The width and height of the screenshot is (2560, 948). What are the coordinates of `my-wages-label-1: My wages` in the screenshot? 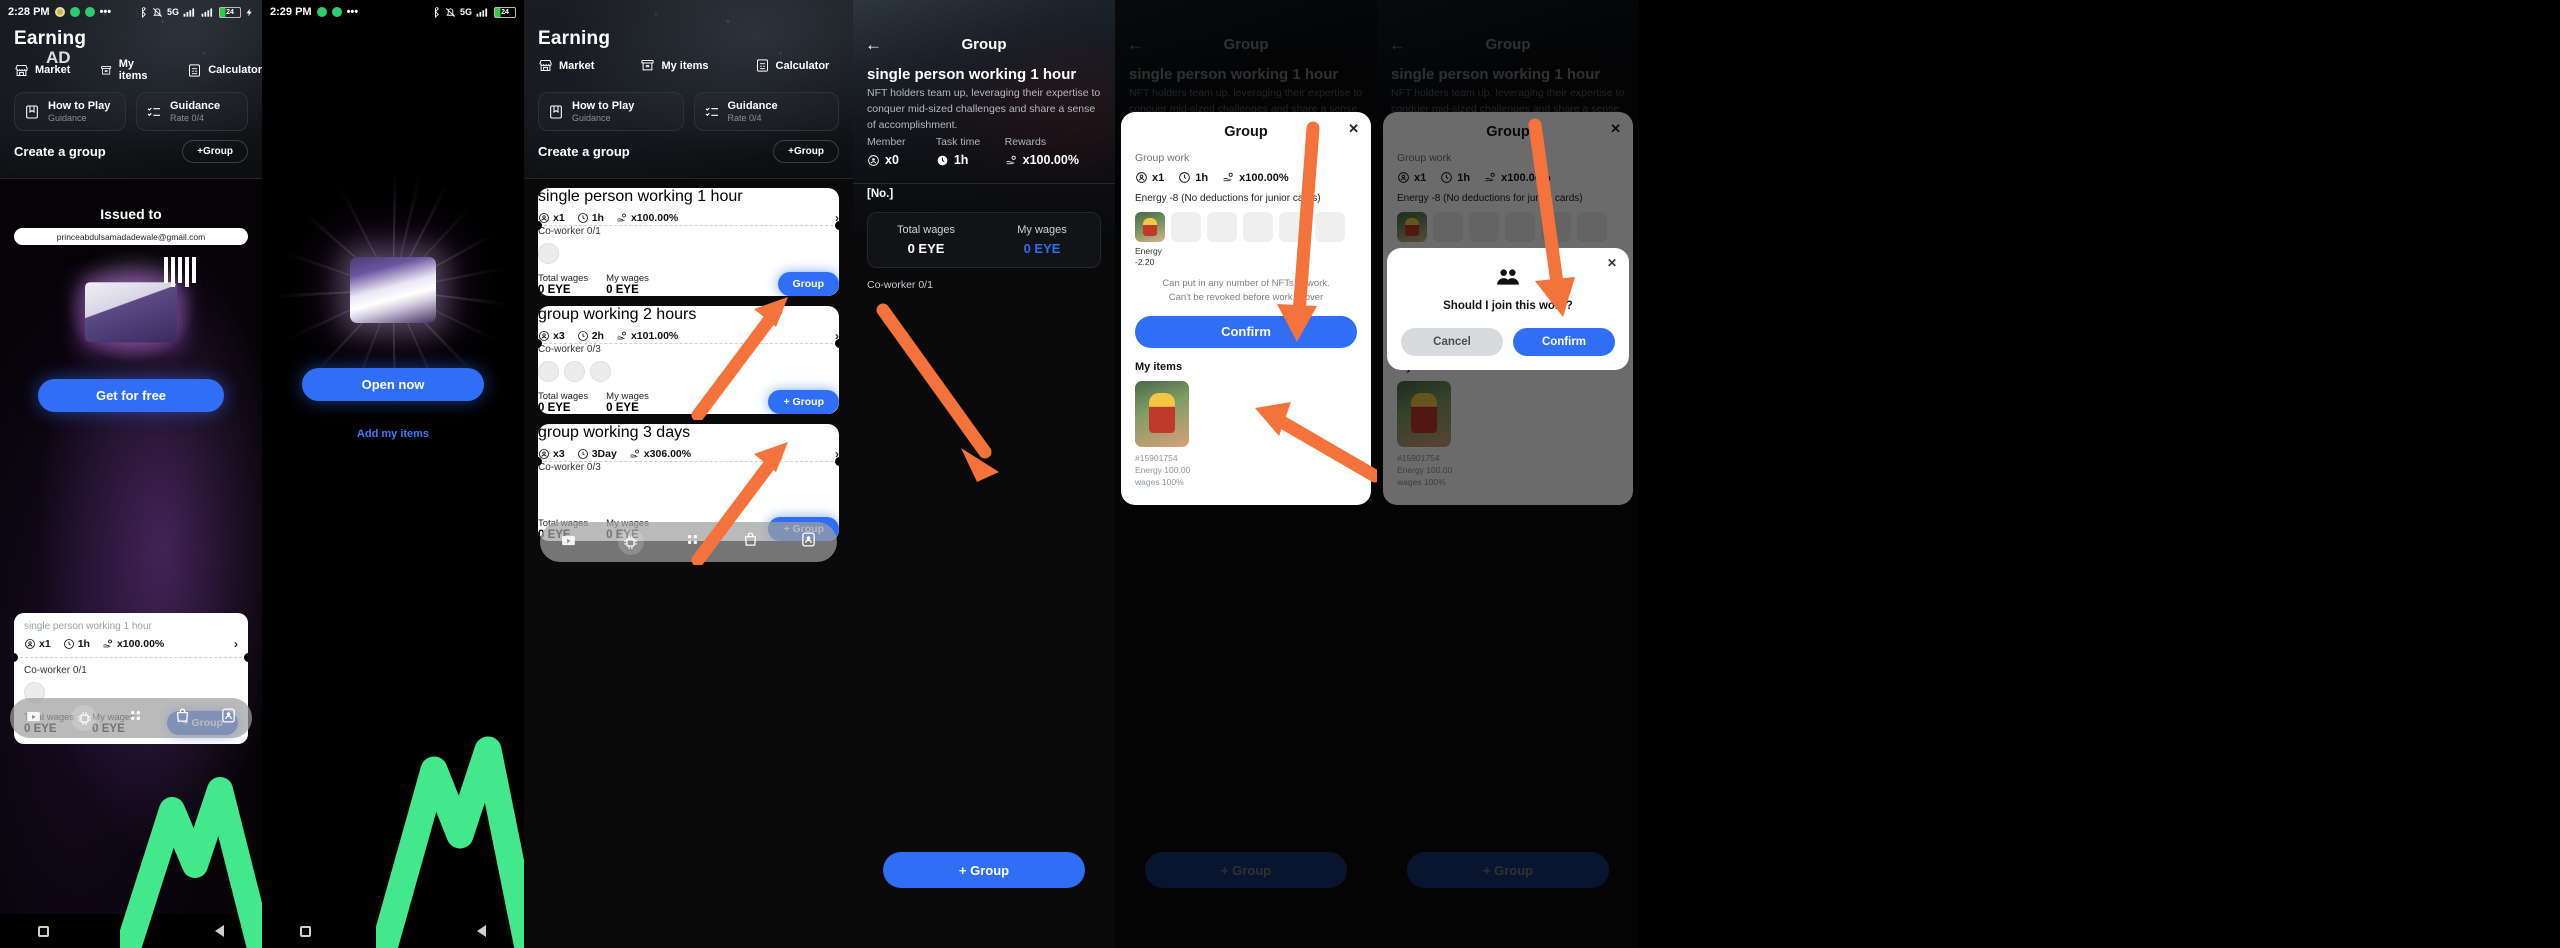 It's located at (627, 278).